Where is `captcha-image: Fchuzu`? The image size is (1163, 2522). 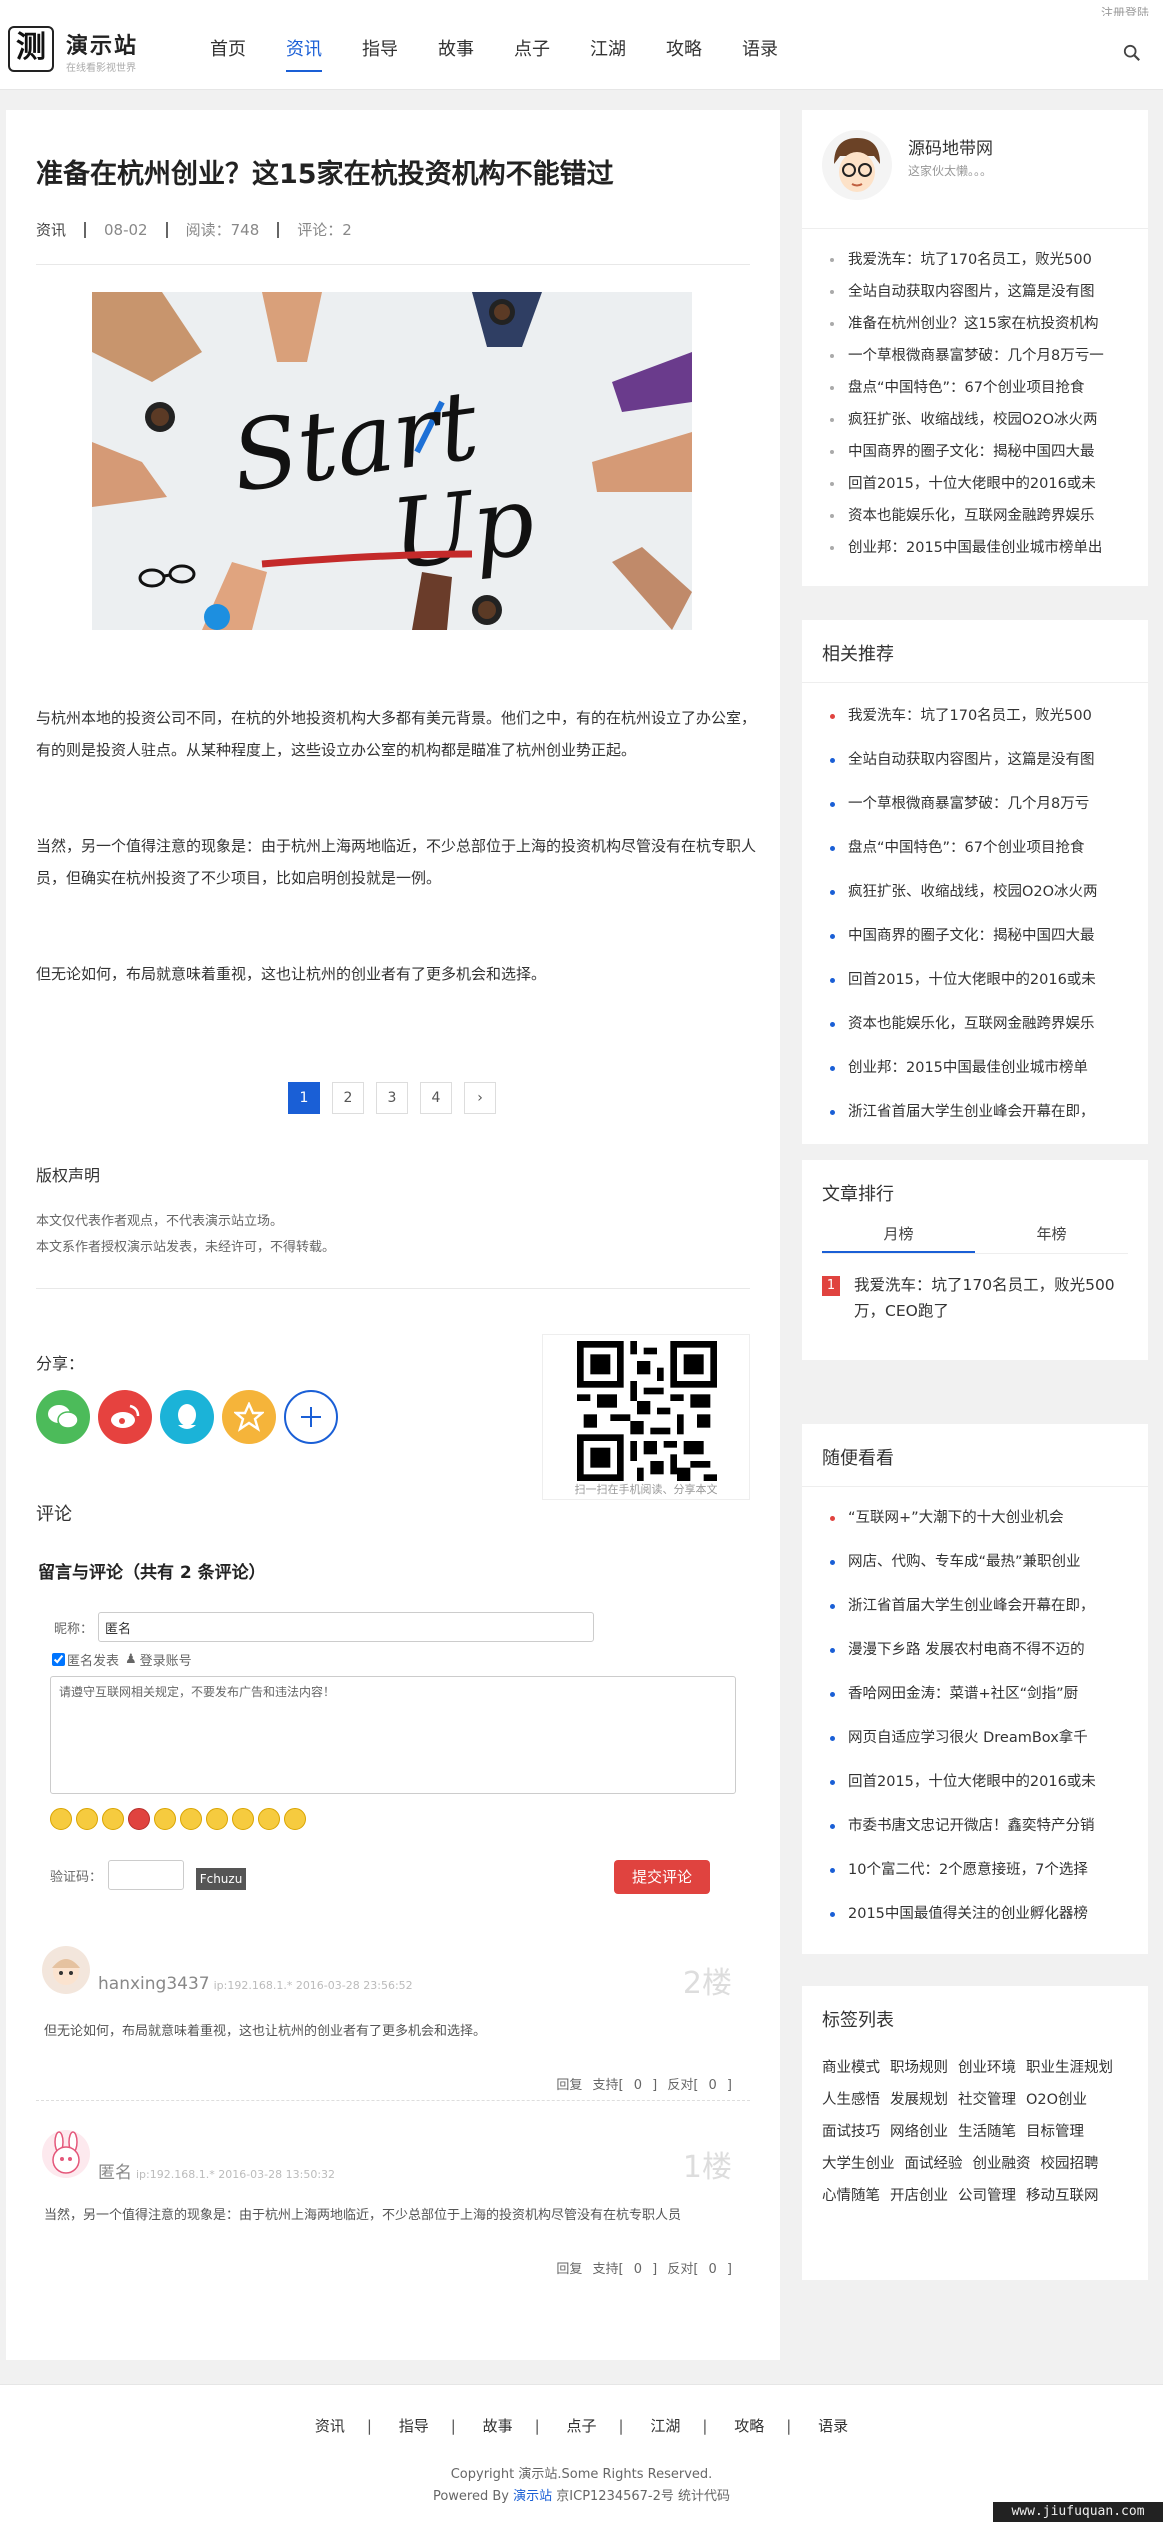
captcha-image: Fchuzu is located at coordinates (221, 1879).